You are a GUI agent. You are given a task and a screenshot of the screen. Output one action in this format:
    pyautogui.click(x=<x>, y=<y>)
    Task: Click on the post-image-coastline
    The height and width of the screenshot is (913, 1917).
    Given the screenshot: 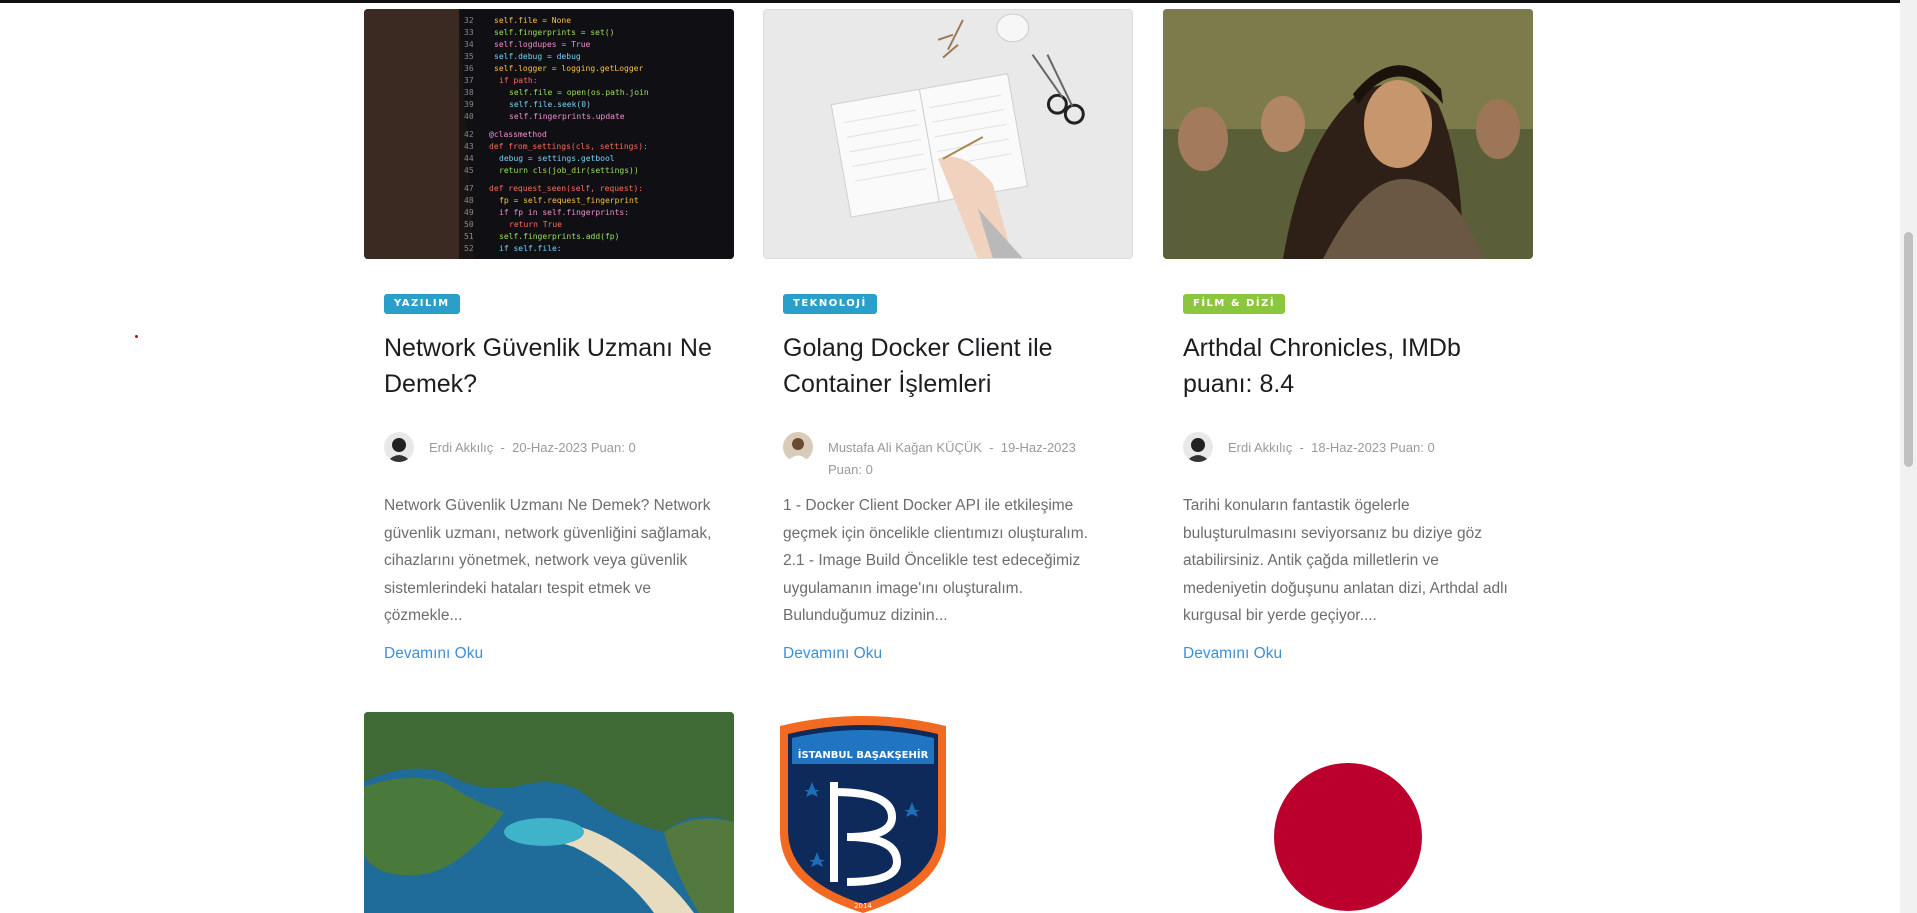 What is the action you would take?
    pyautogui.click(x=549, y=812)
    